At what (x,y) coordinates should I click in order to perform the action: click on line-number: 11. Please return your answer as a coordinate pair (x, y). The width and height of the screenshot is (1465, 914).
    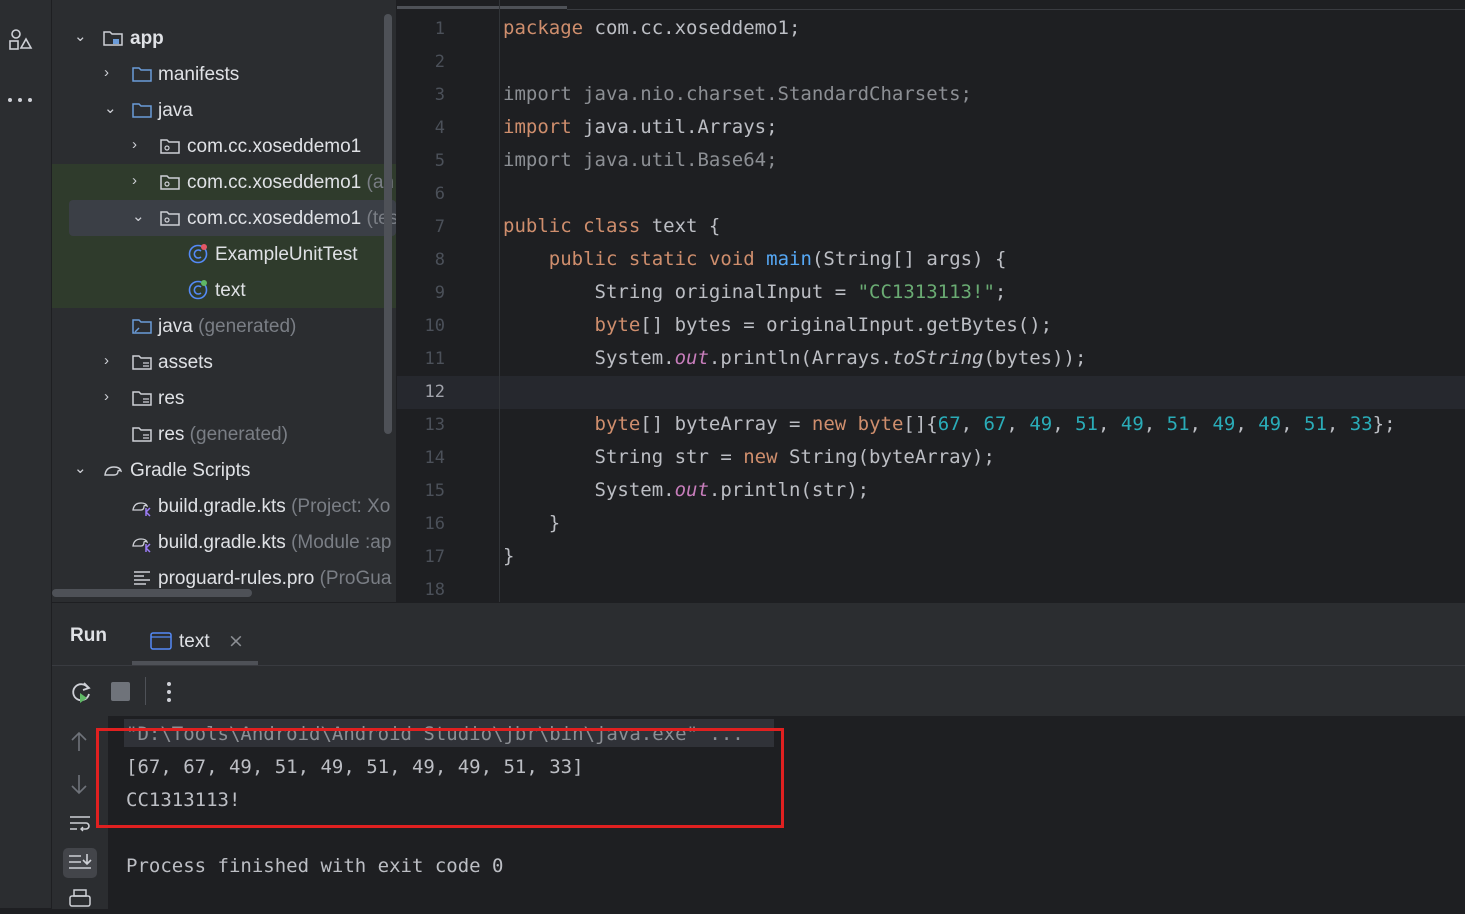
    Looking at the image, I should click on (434, 359).